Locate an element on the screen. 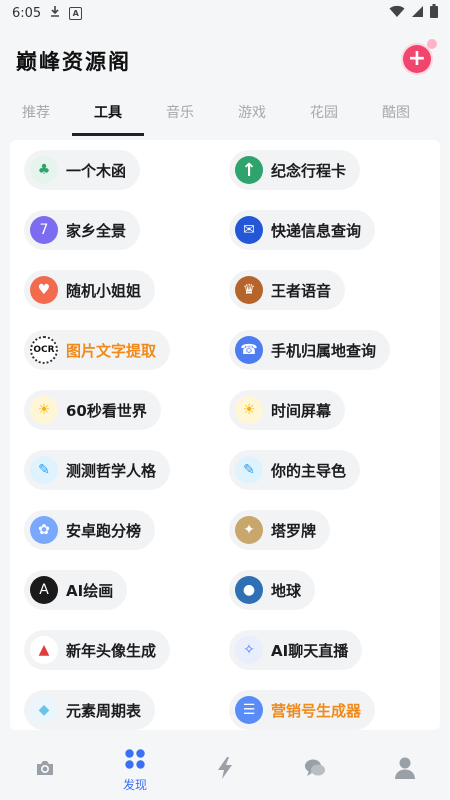 The height and width of the screenshot is (800, 450). chat-live-icon: ✧ is located at coordinates (249, 650).